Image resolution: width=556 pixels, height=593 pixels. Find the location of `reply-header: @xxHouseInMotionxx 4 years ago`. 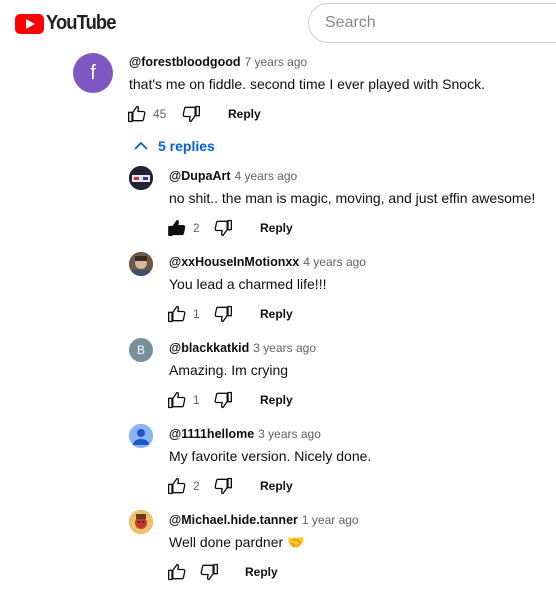

reply-header: @xxHouseInMotionxx 4 years ago is located at coordinates (267, 261).